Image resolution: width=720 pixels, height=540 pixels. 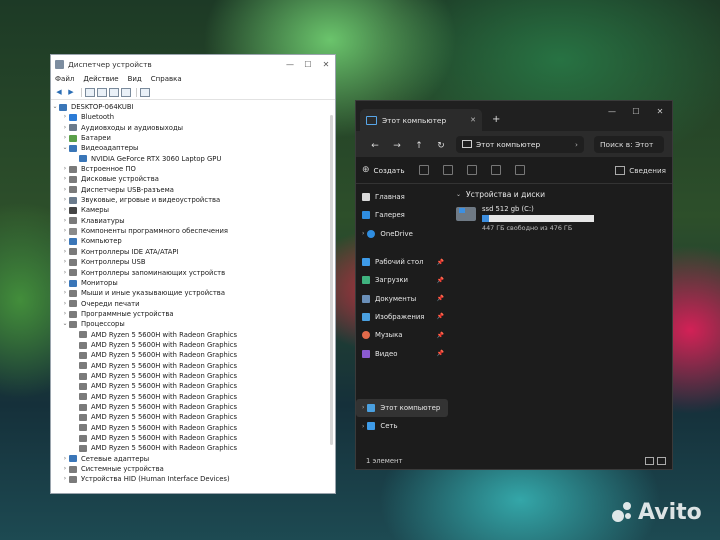 I want to click on forward-button: →, so click(x=397, y=144).